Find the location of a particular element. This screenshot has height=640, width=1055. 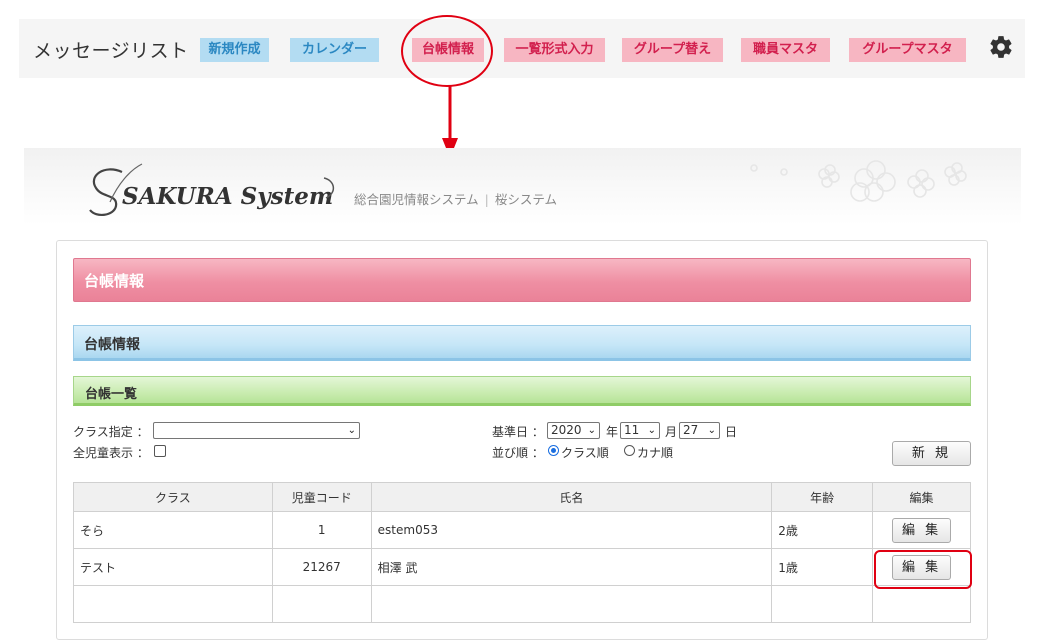

section-title-bar: 台帳情報 is located at coordinates (522, 343).